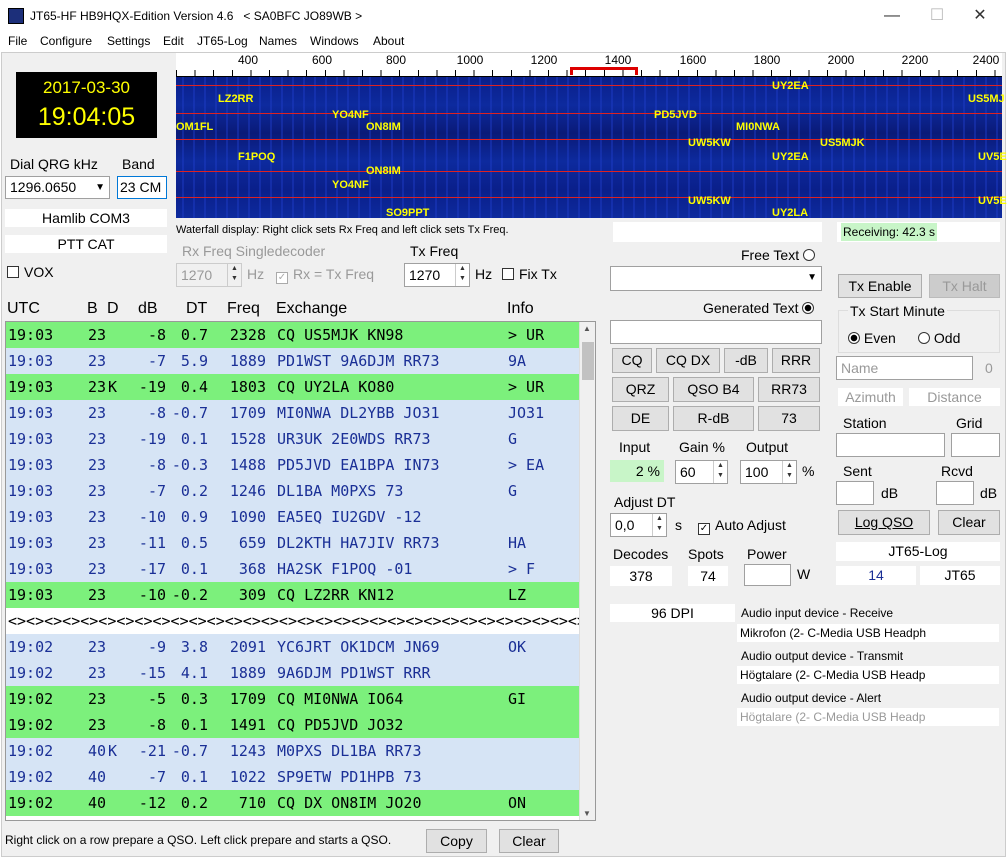 The image size is (1007, 858). What do you see at coordinates (868, 717) in the screenshot?
I see `audio-alert-device: Högtalare (2- C-Media USB Headp` at bounding box center [868, 717].